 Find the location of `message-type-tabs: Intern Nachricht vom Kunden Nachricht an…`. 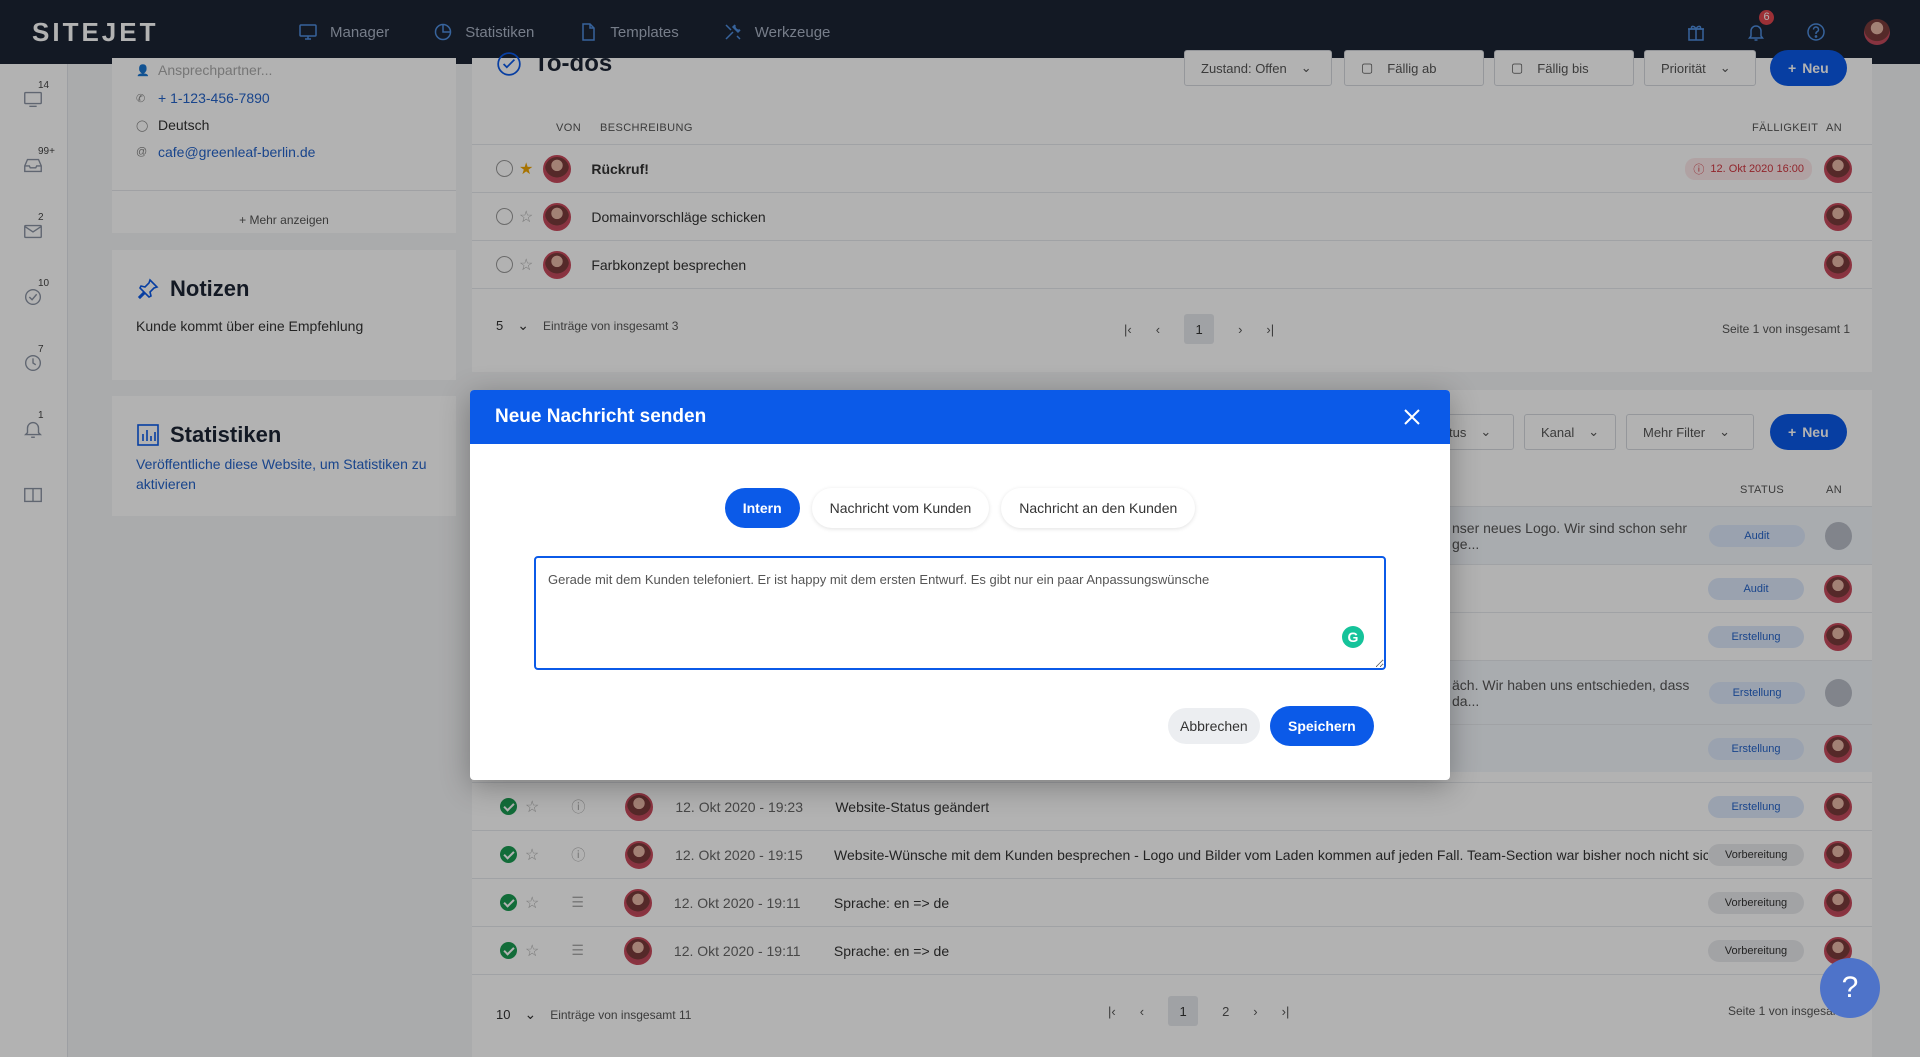

message-type-tabs: Intern Nachricht vom Kunden Nachricht an… is located at coordinates (960, 508).